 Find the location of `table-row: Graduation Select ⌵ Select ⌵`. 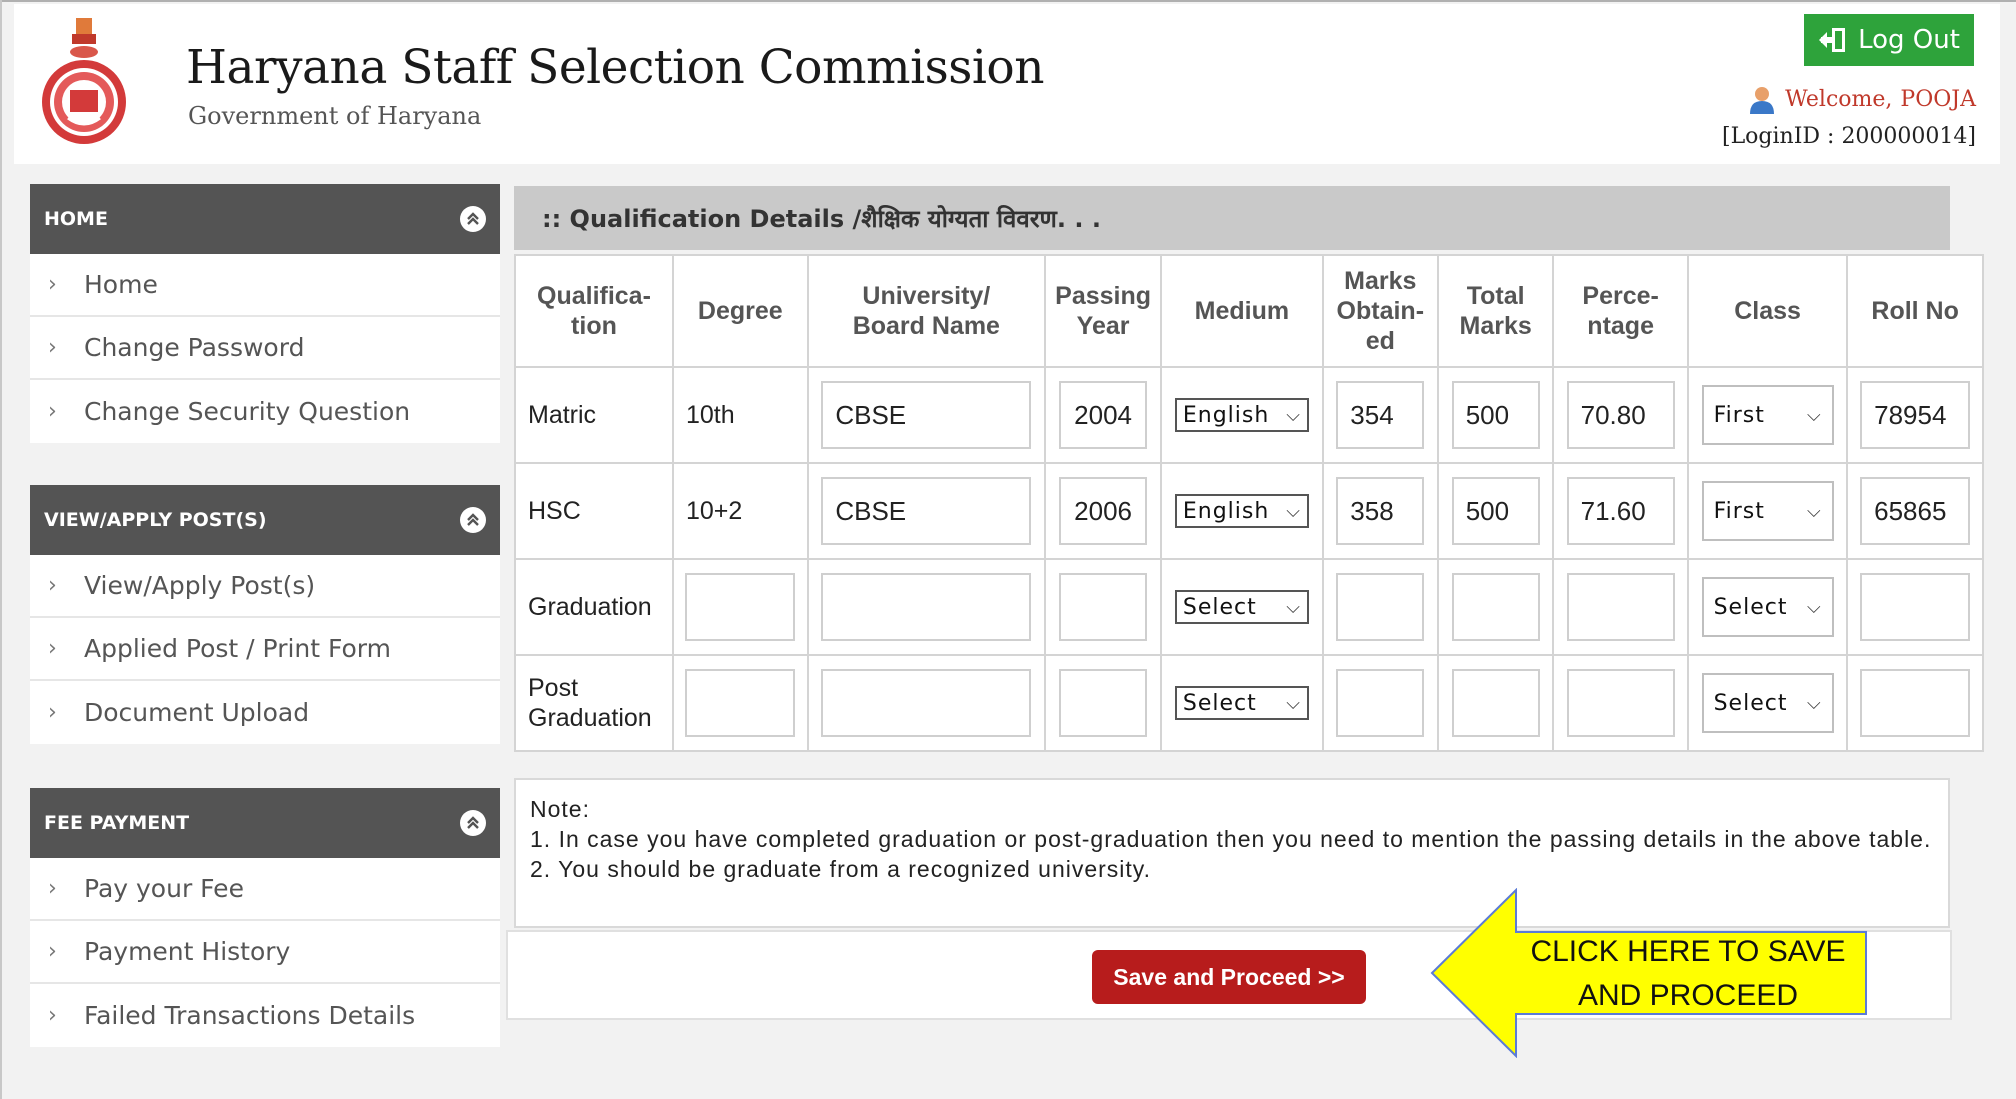

table-row: Graduation Select ⌵ Select ⌵ is located at coordinates (1249, 607).